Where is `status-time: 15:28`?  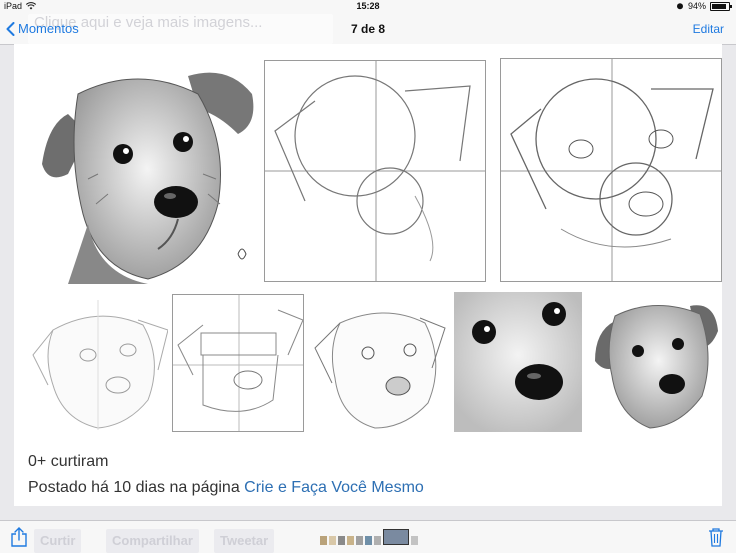 status-time: 15:28 is located at coordinates (368, 6).